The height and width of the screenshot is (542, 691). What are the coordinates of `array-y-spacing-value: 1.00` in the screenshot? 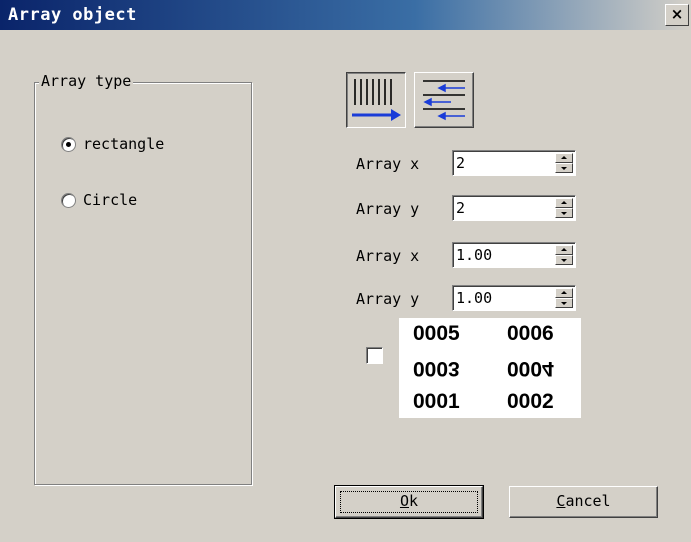 It's located at (474, 298).